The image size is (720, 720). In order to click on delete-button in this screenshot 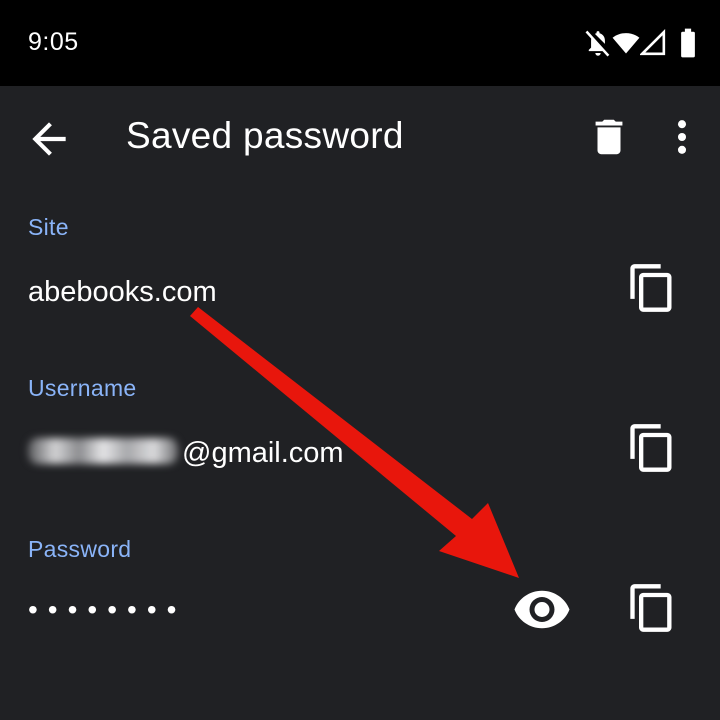, I will do `click(609, 137)`.